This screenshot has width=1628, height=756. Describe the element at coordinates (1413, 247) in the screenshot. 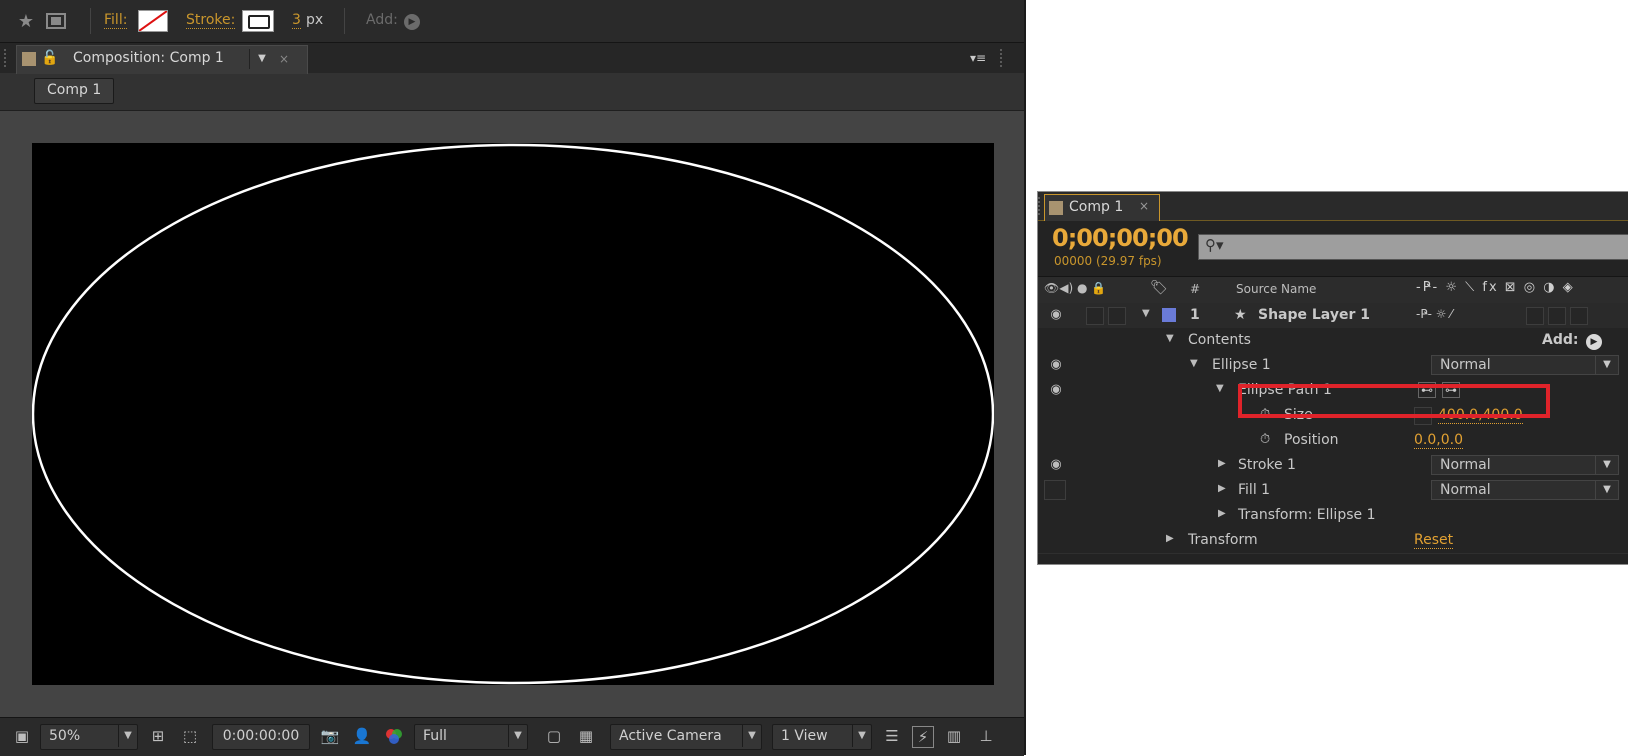

I see `timeline-search-input: ⚲▾` at that location.